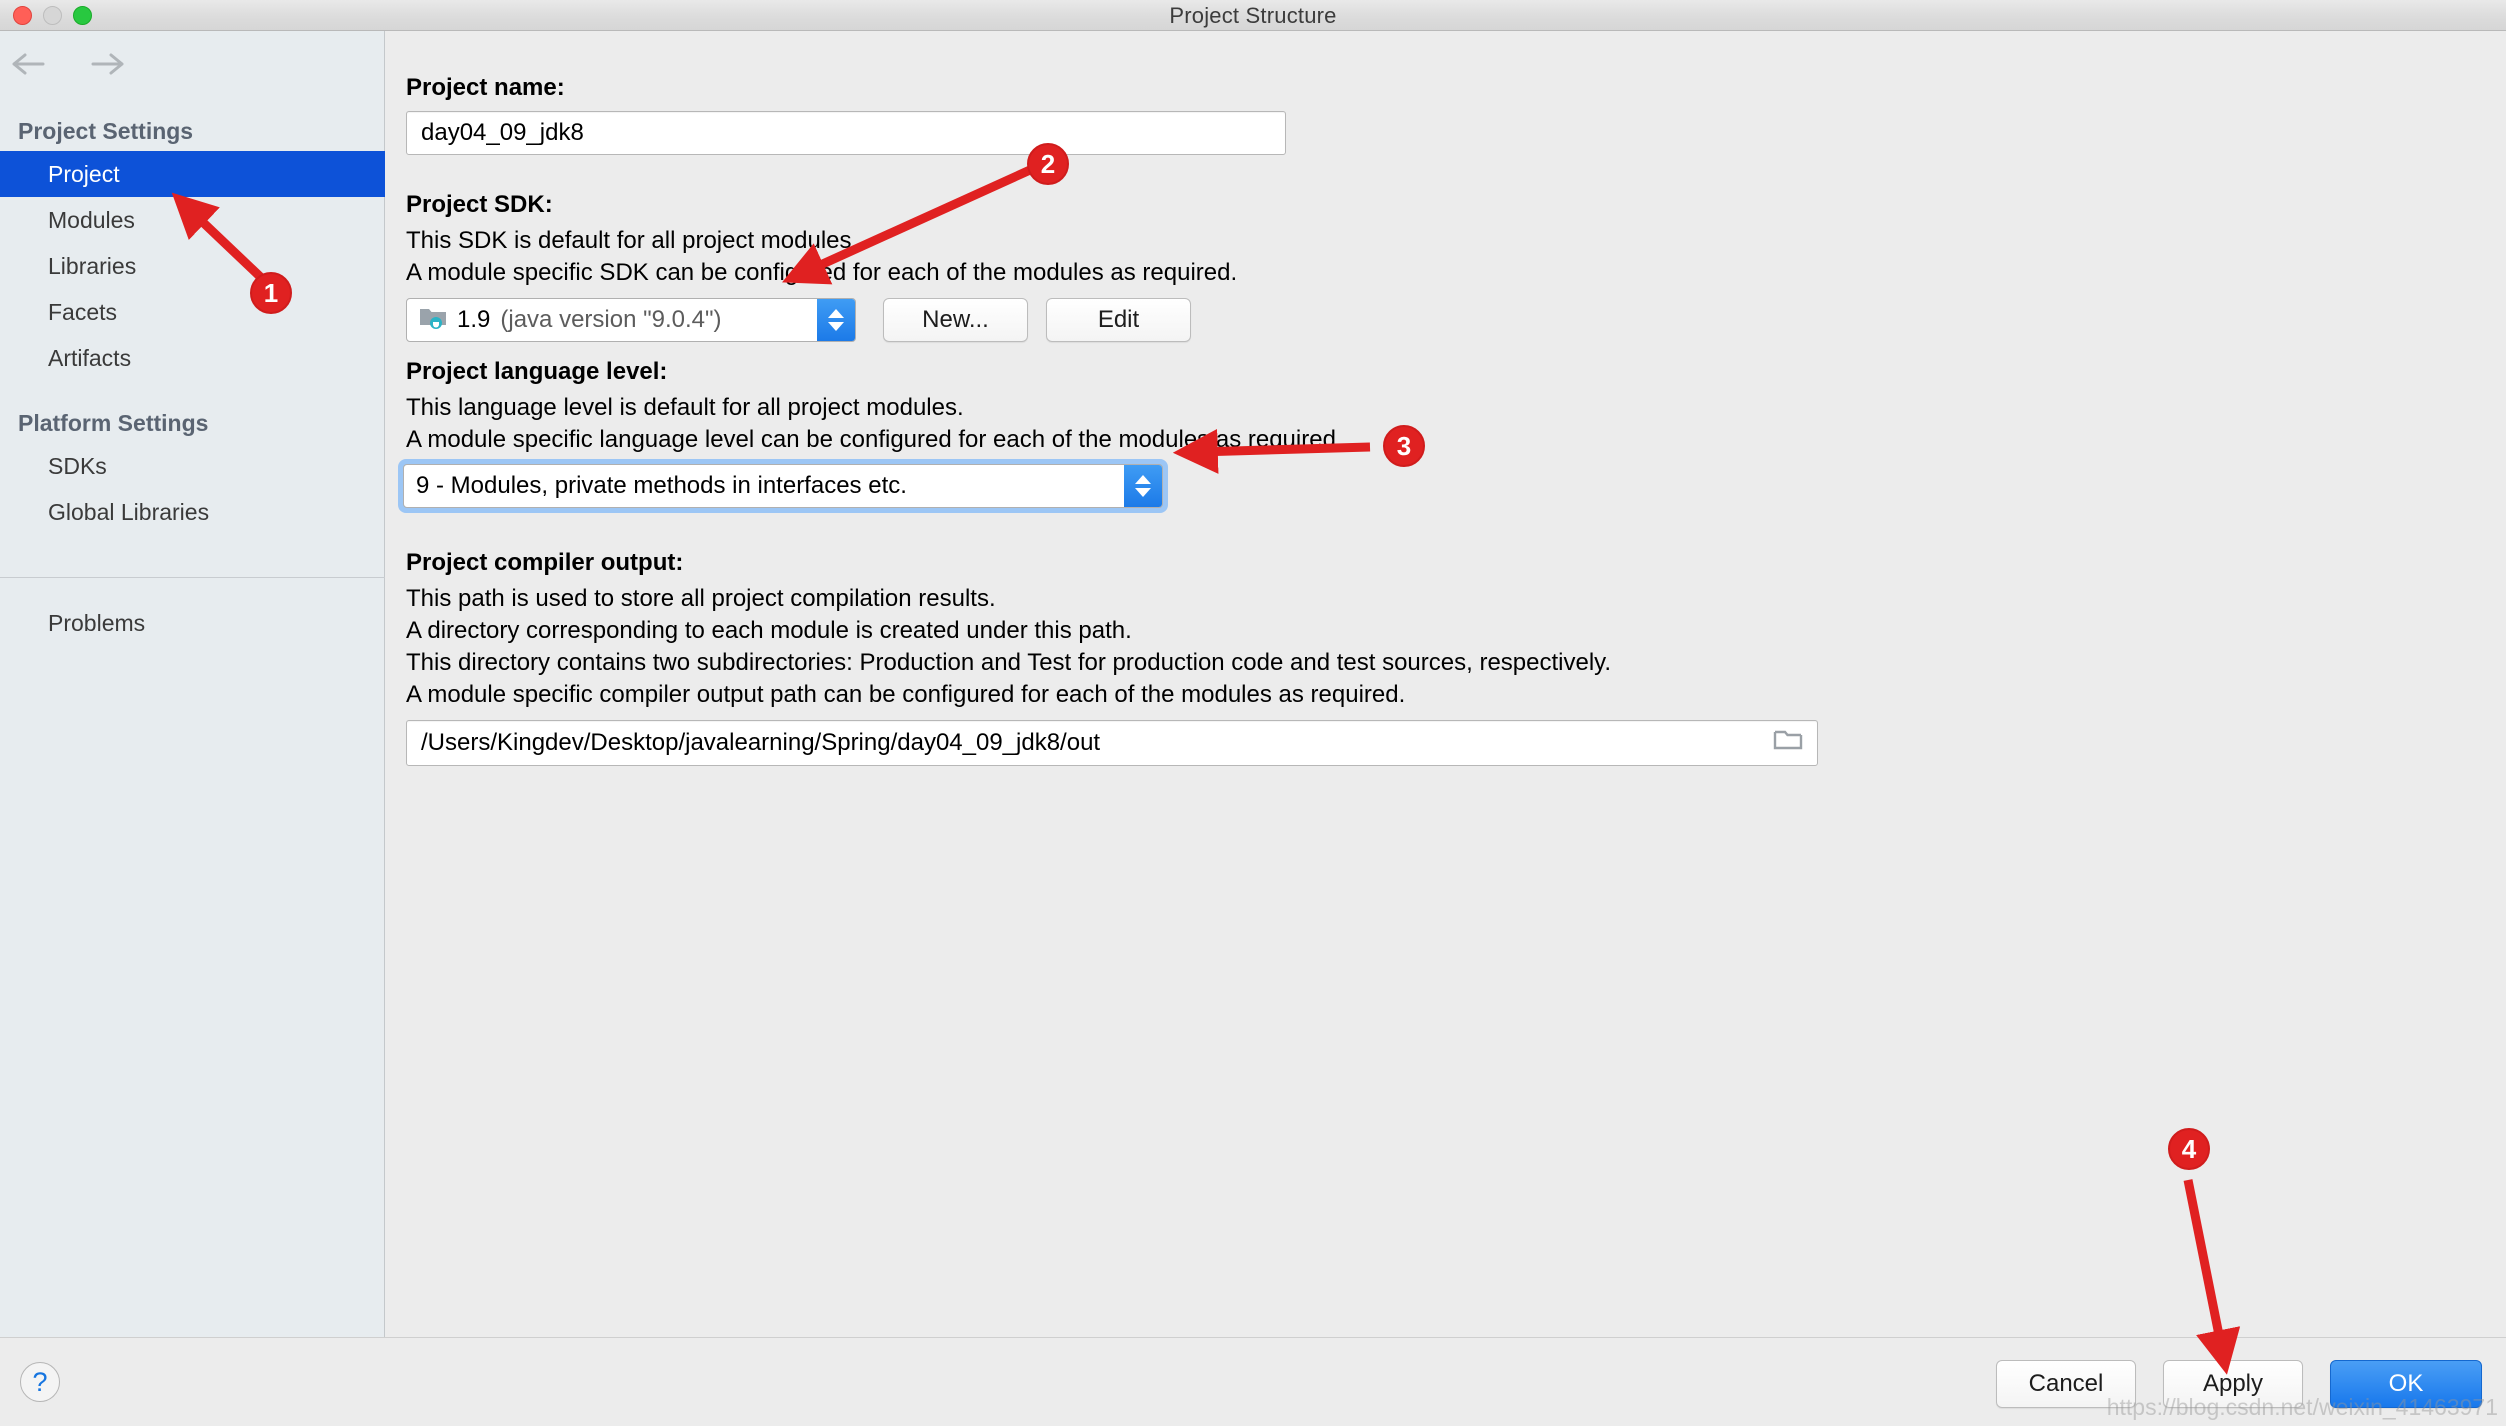 The width and height of the screenshot is (2506, 1426). Describe the element at coordinates (192, 312) in the screenshot. I see `sidebar-item-facets: Facets` at that location.